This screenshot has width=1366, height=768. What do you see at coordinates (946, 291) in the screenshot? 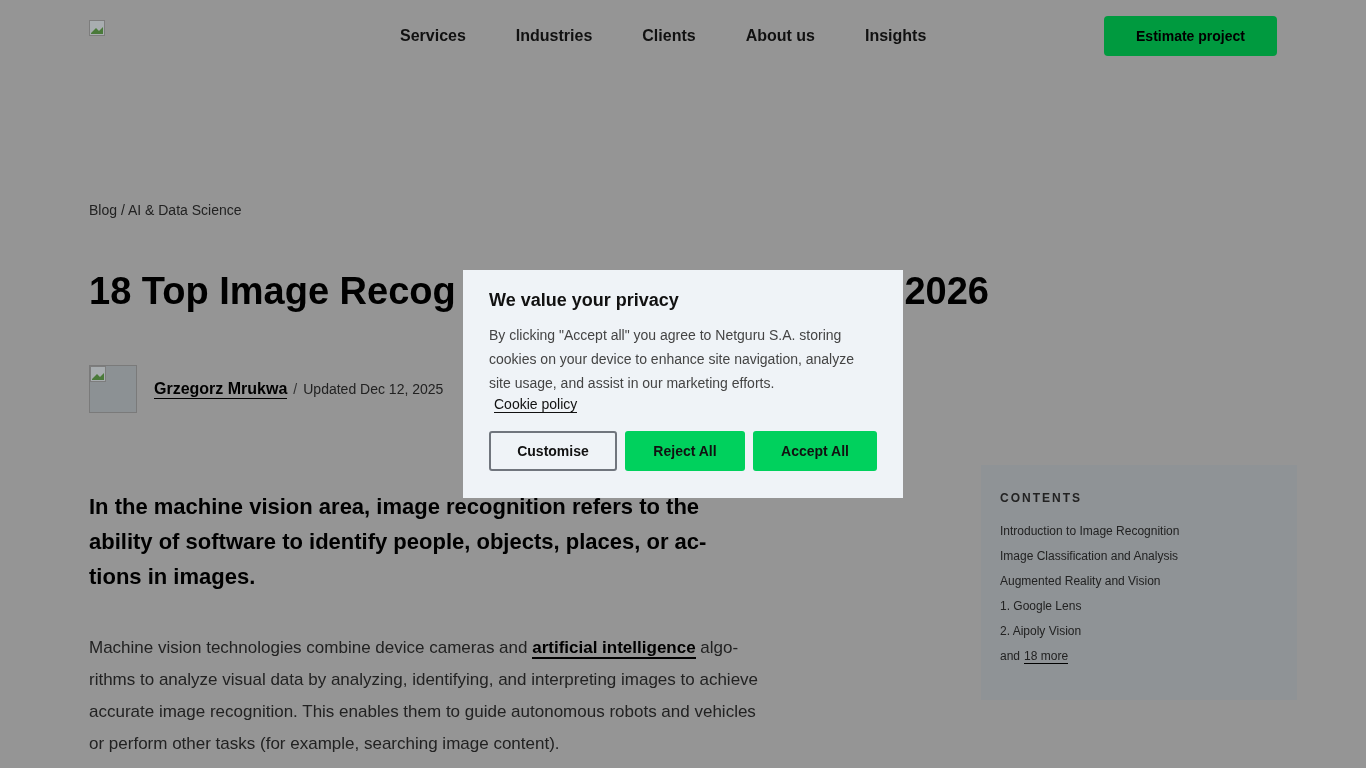
I see `article-title: 2026` at bounding box center [946, 291].